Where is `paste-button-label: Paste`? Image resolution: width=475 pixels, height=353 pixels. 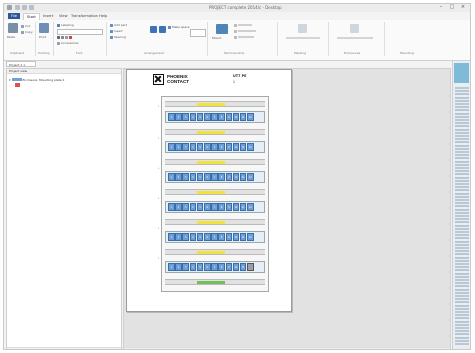 paste-button-label: Paste is located at coordinates (11, 37).